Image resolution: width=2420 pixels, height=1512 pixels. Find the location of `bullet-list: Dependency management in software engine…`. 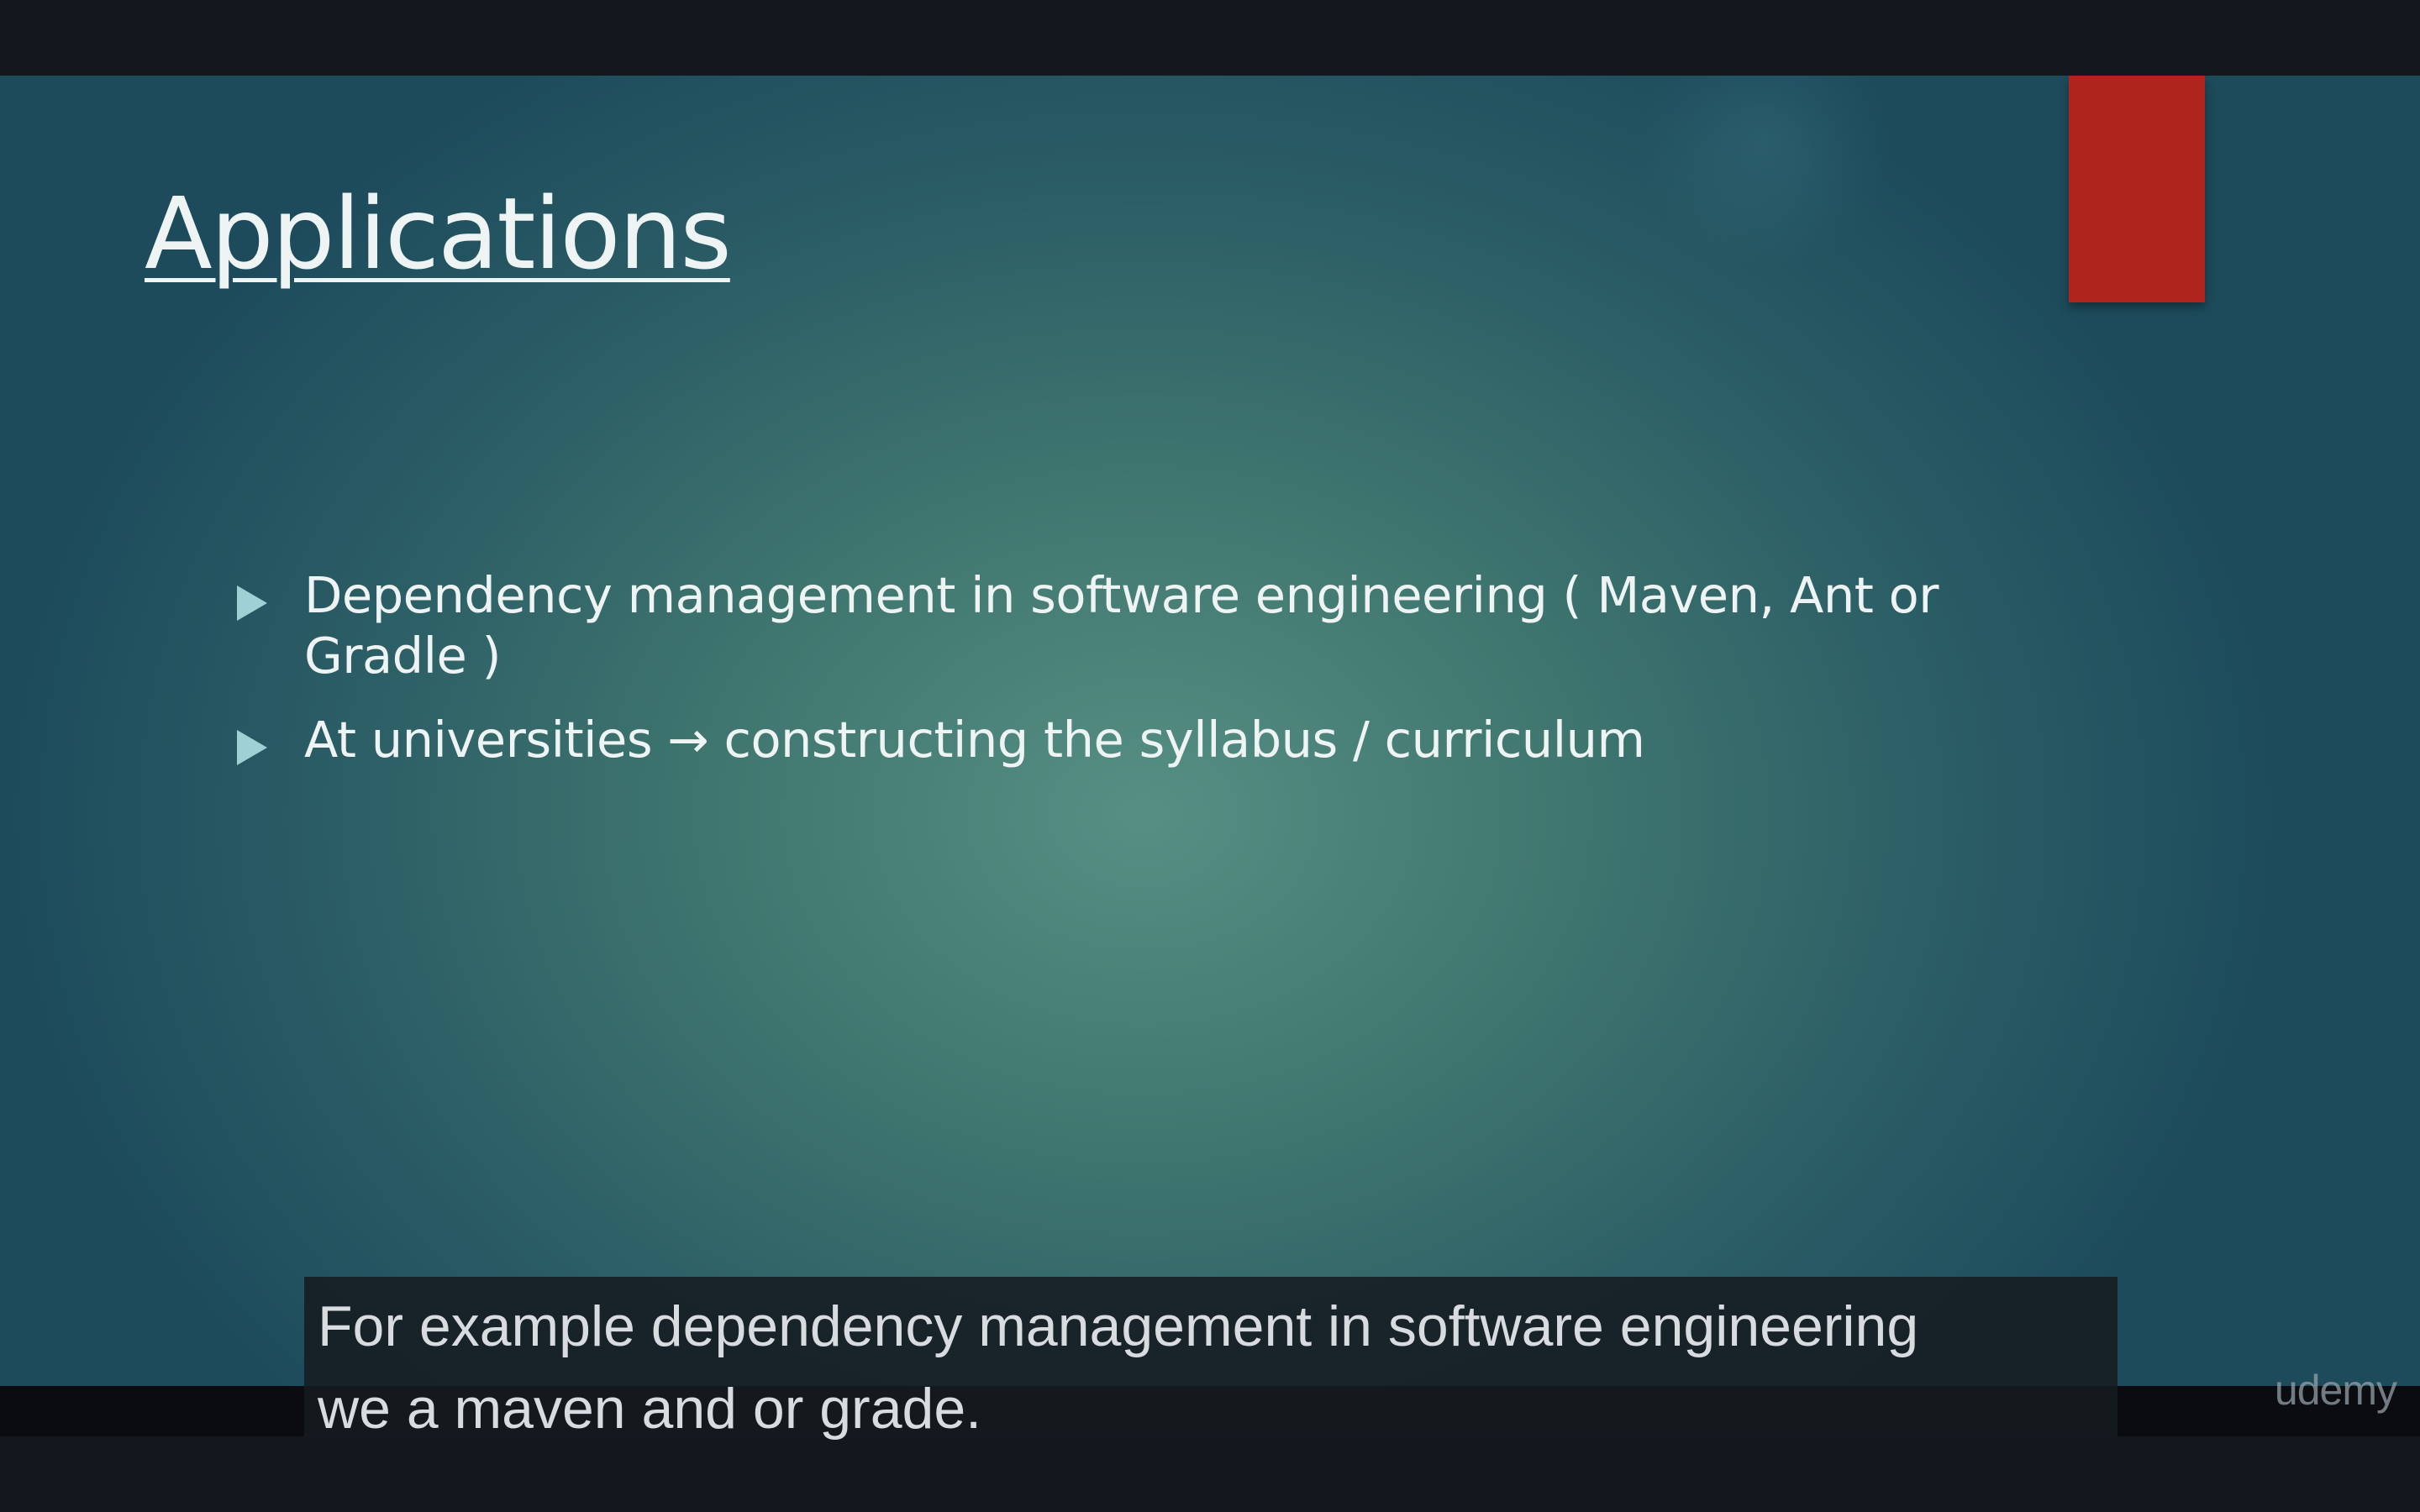

bullet-list: Dependency management in software engine… is located at coordinates (1151, 679).